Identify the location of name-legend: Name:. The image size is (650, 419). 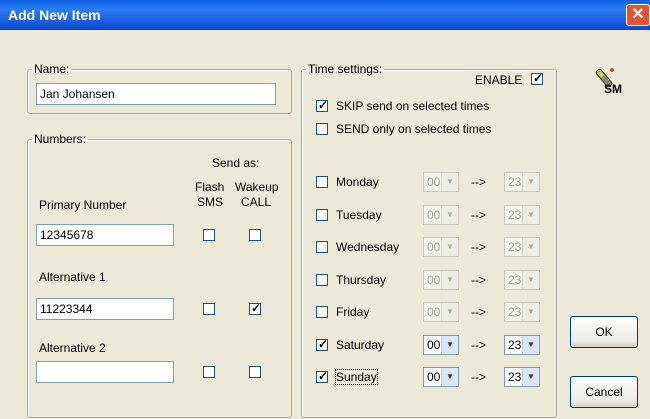
(52, 69).